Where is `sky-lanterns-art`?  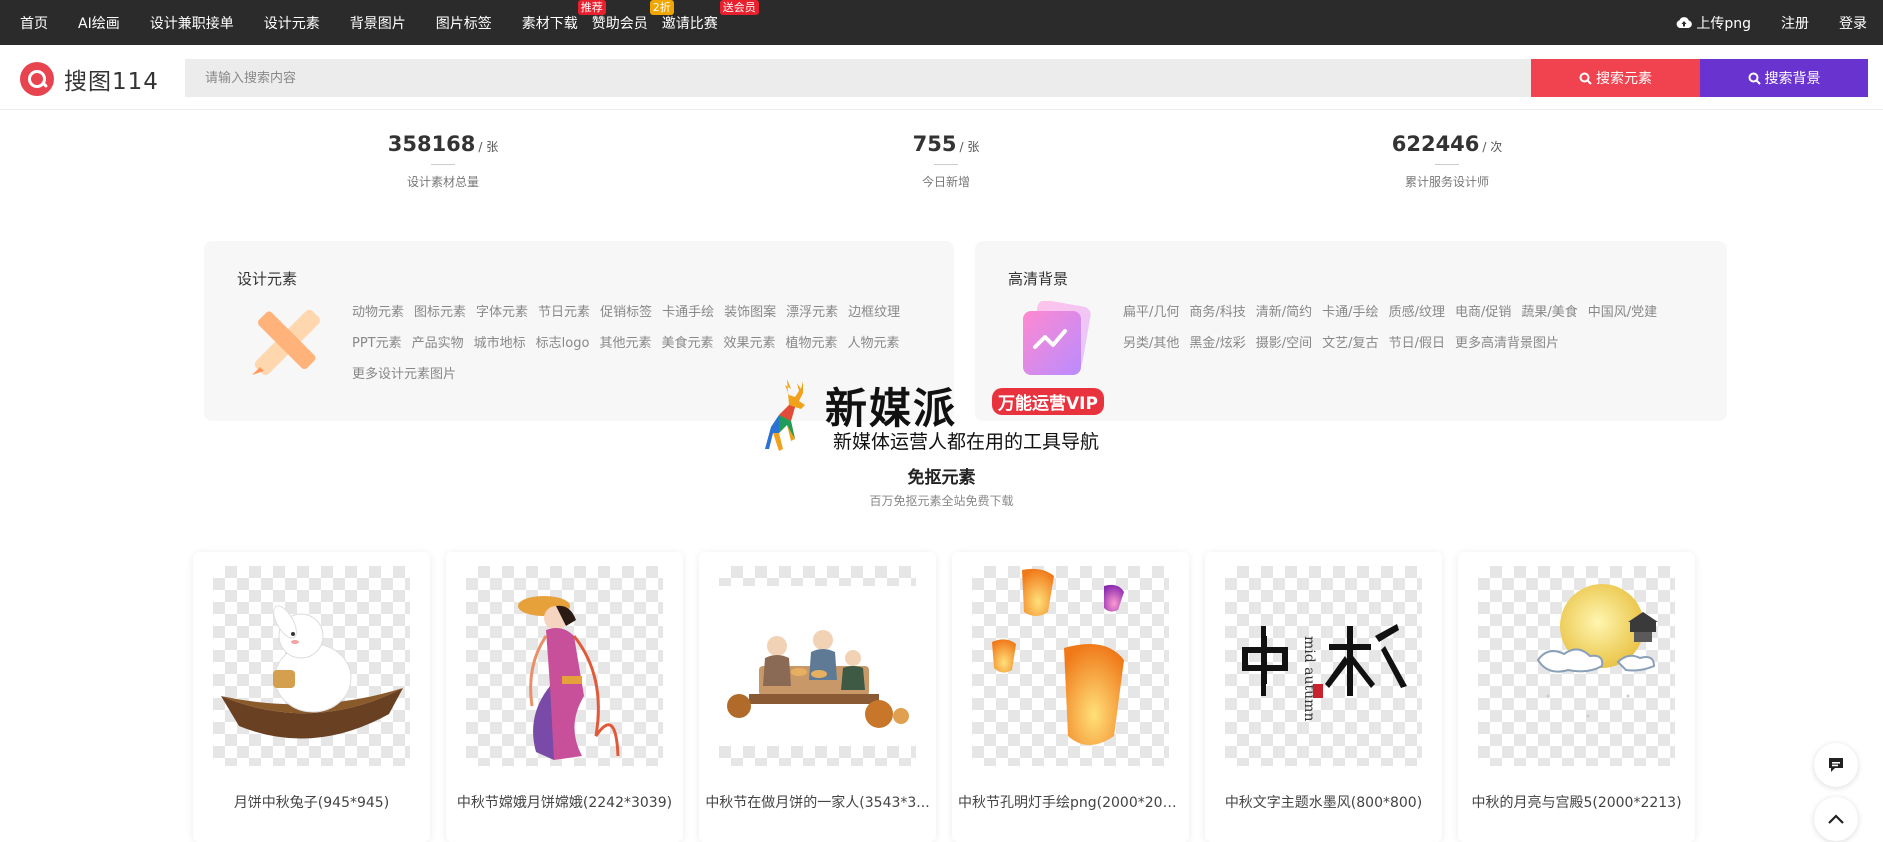
sky-lanterns-art is located at coordinates (1058, 656).